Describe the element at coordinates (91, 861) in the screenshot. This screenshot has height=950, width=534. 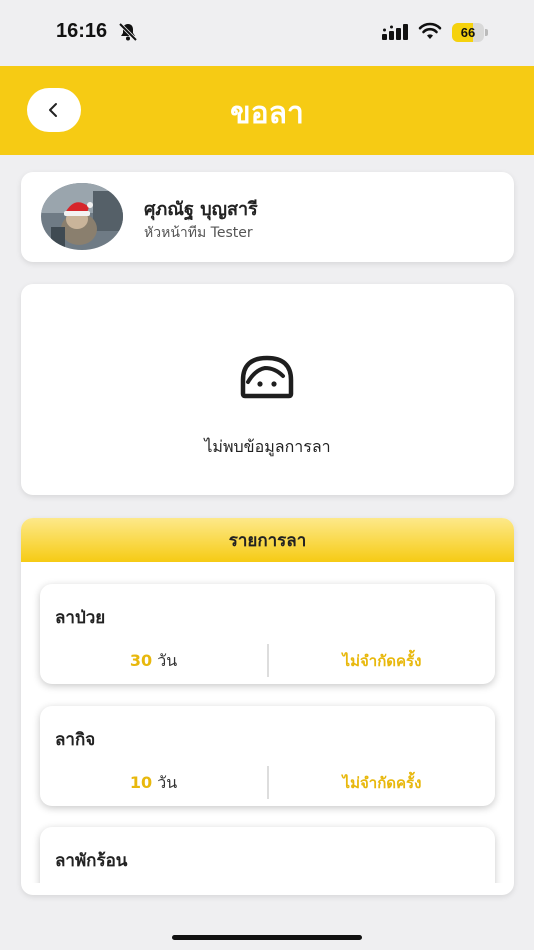
I see `leave-type-name: ลาพักร้อน` at that location.